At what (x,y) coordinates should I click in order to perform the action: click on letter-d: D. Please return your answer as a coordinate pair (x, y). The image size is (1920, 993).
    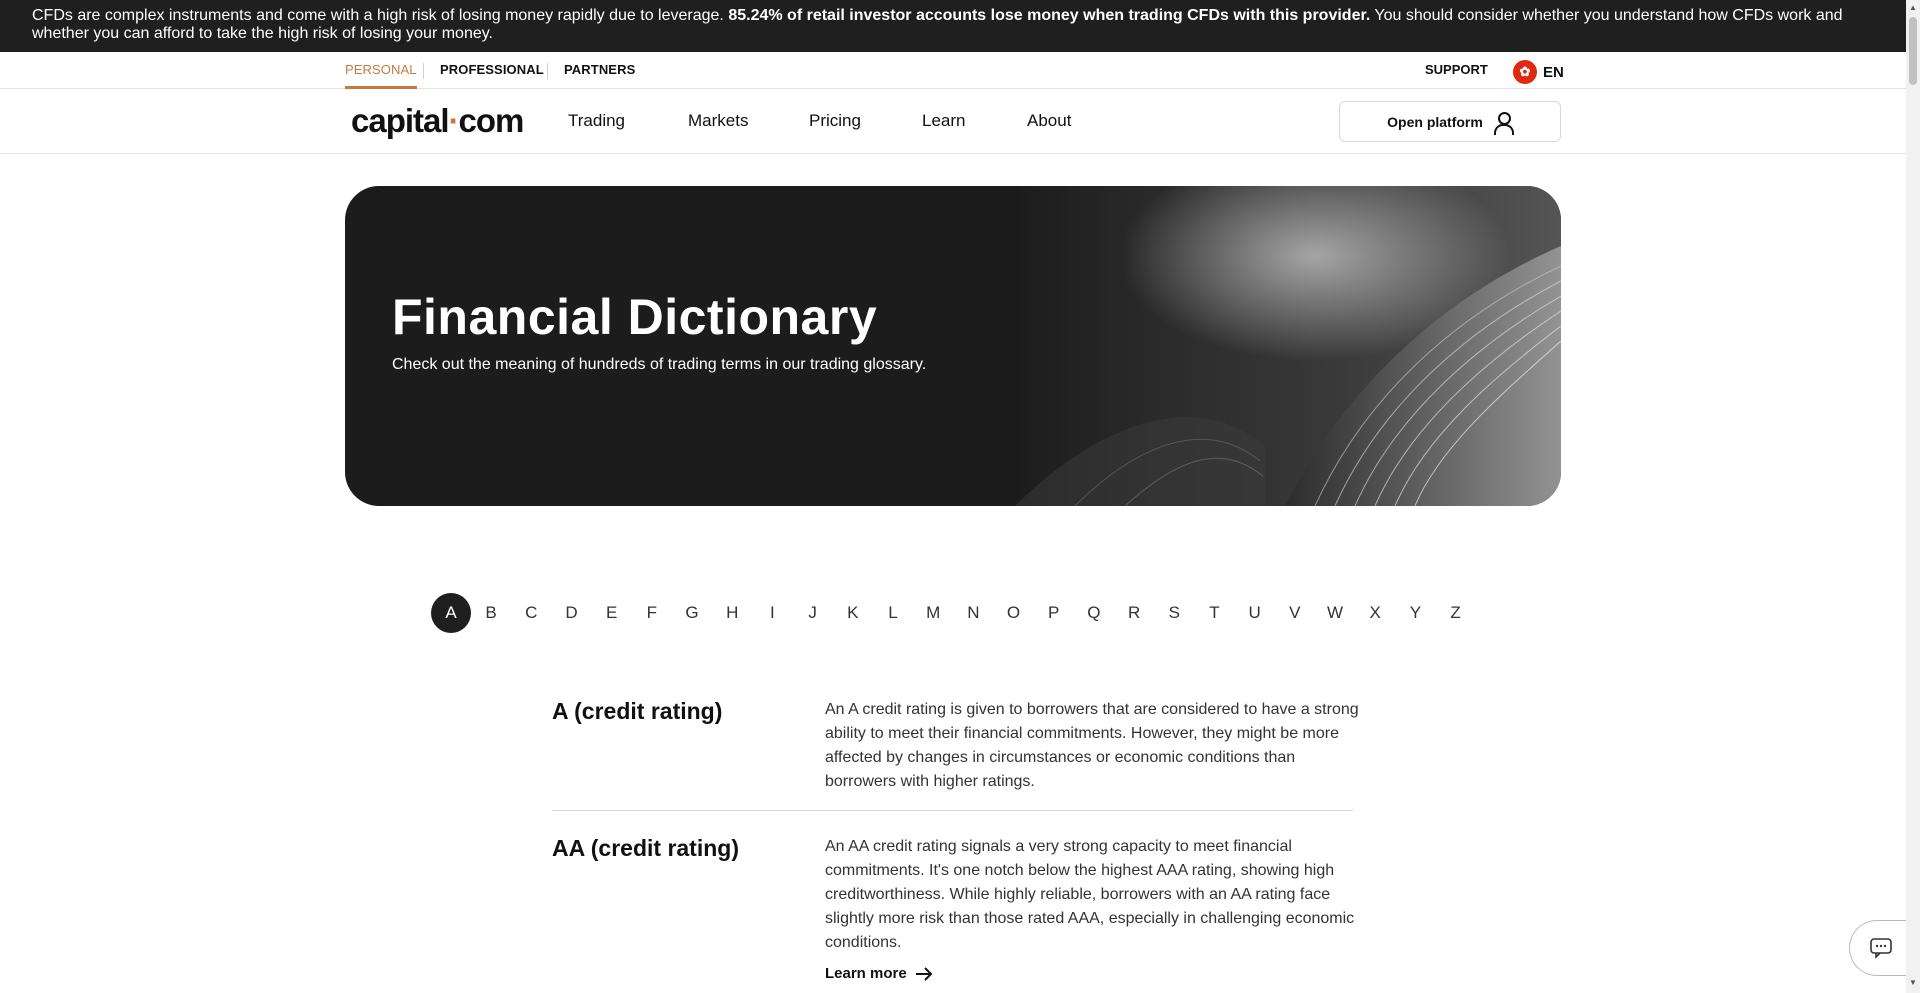
    Looking at the image, I should click on (571, 613).